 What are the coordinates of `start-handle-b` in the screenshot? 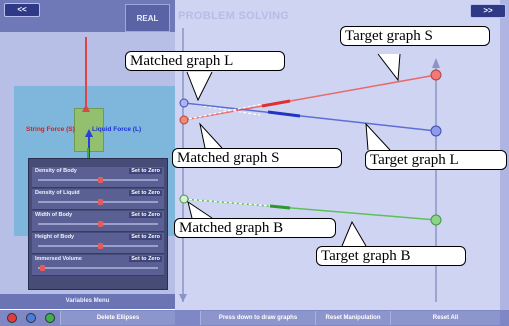 It's located at (184, 199).